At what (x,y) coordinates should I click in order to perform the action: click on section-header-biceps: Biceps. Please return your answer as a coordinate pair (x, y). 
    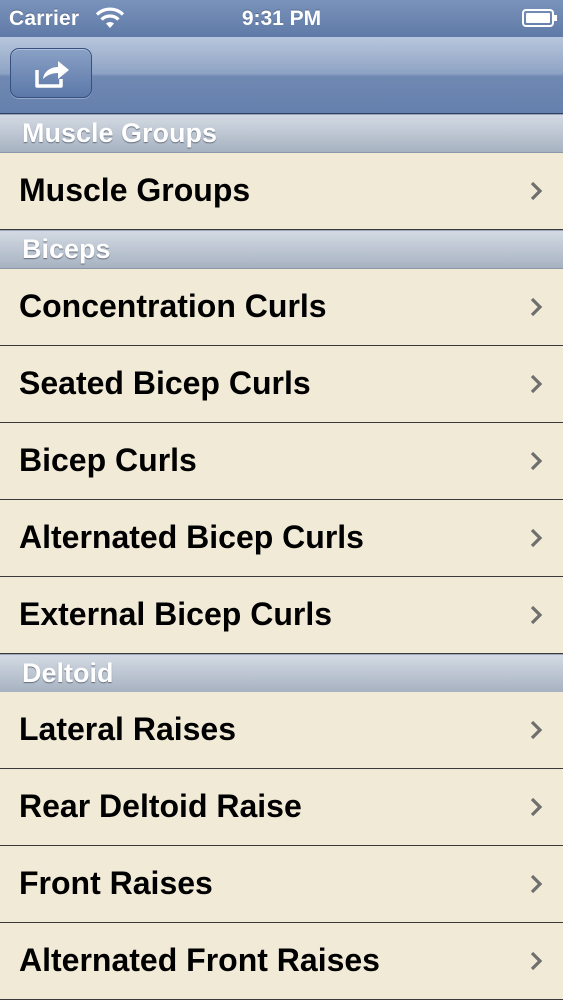
    Looking at the image, I should click on (281, 249).